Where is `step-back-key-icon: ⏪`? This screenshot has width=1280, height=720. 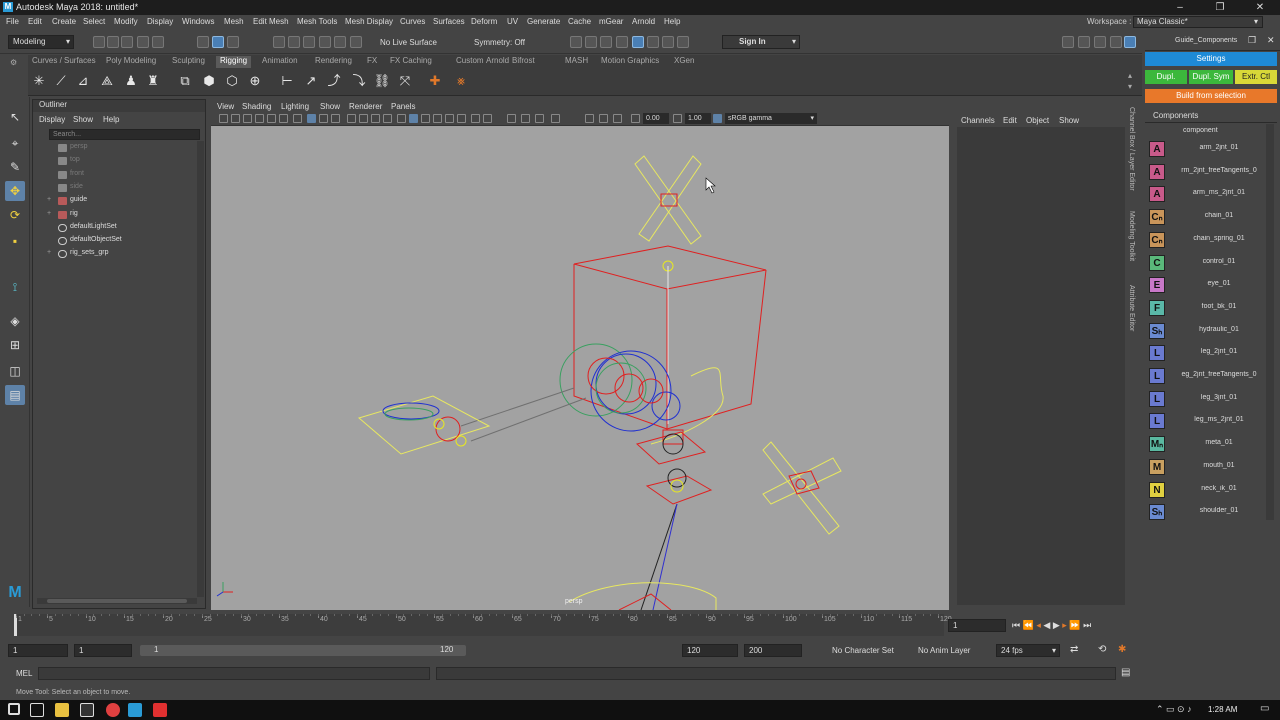
step-back-key-icon: ⏪ is located at coordinates (1028, 625).